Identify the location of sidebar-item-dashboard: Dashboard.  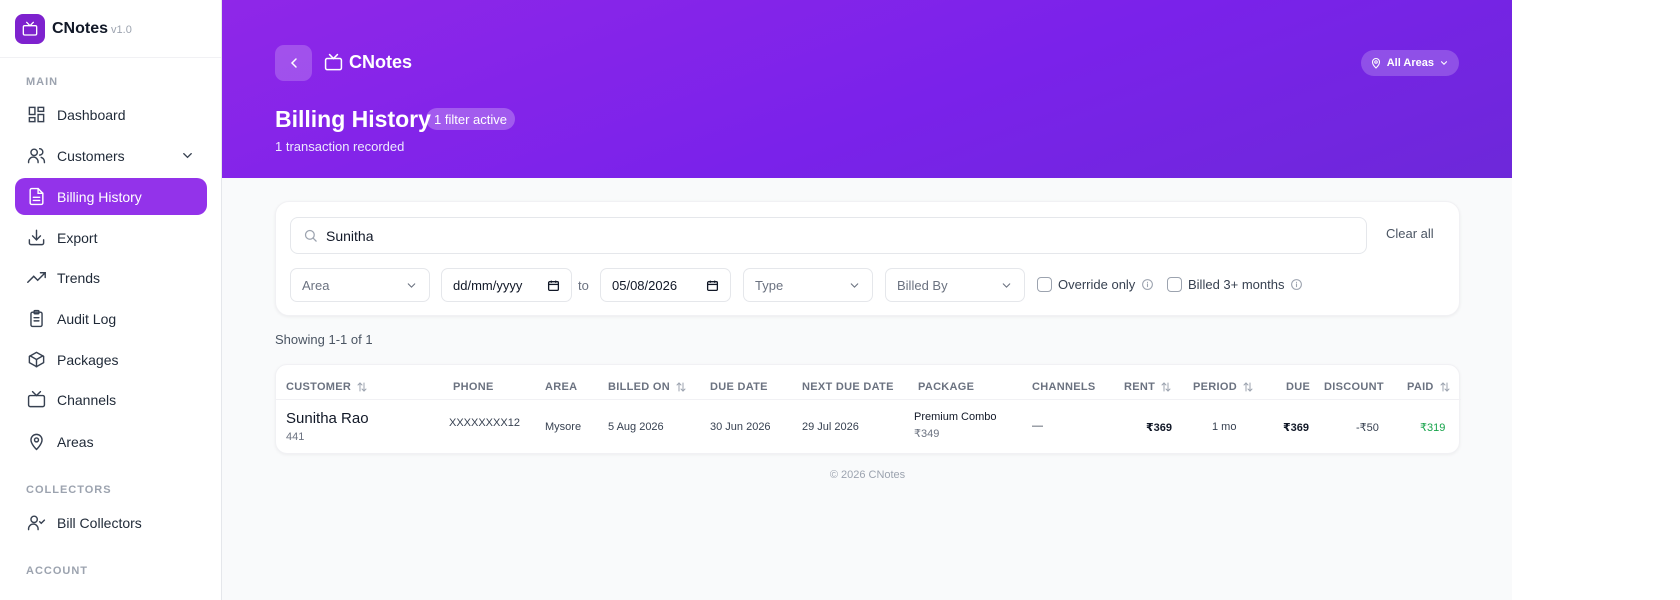
(111, 114).